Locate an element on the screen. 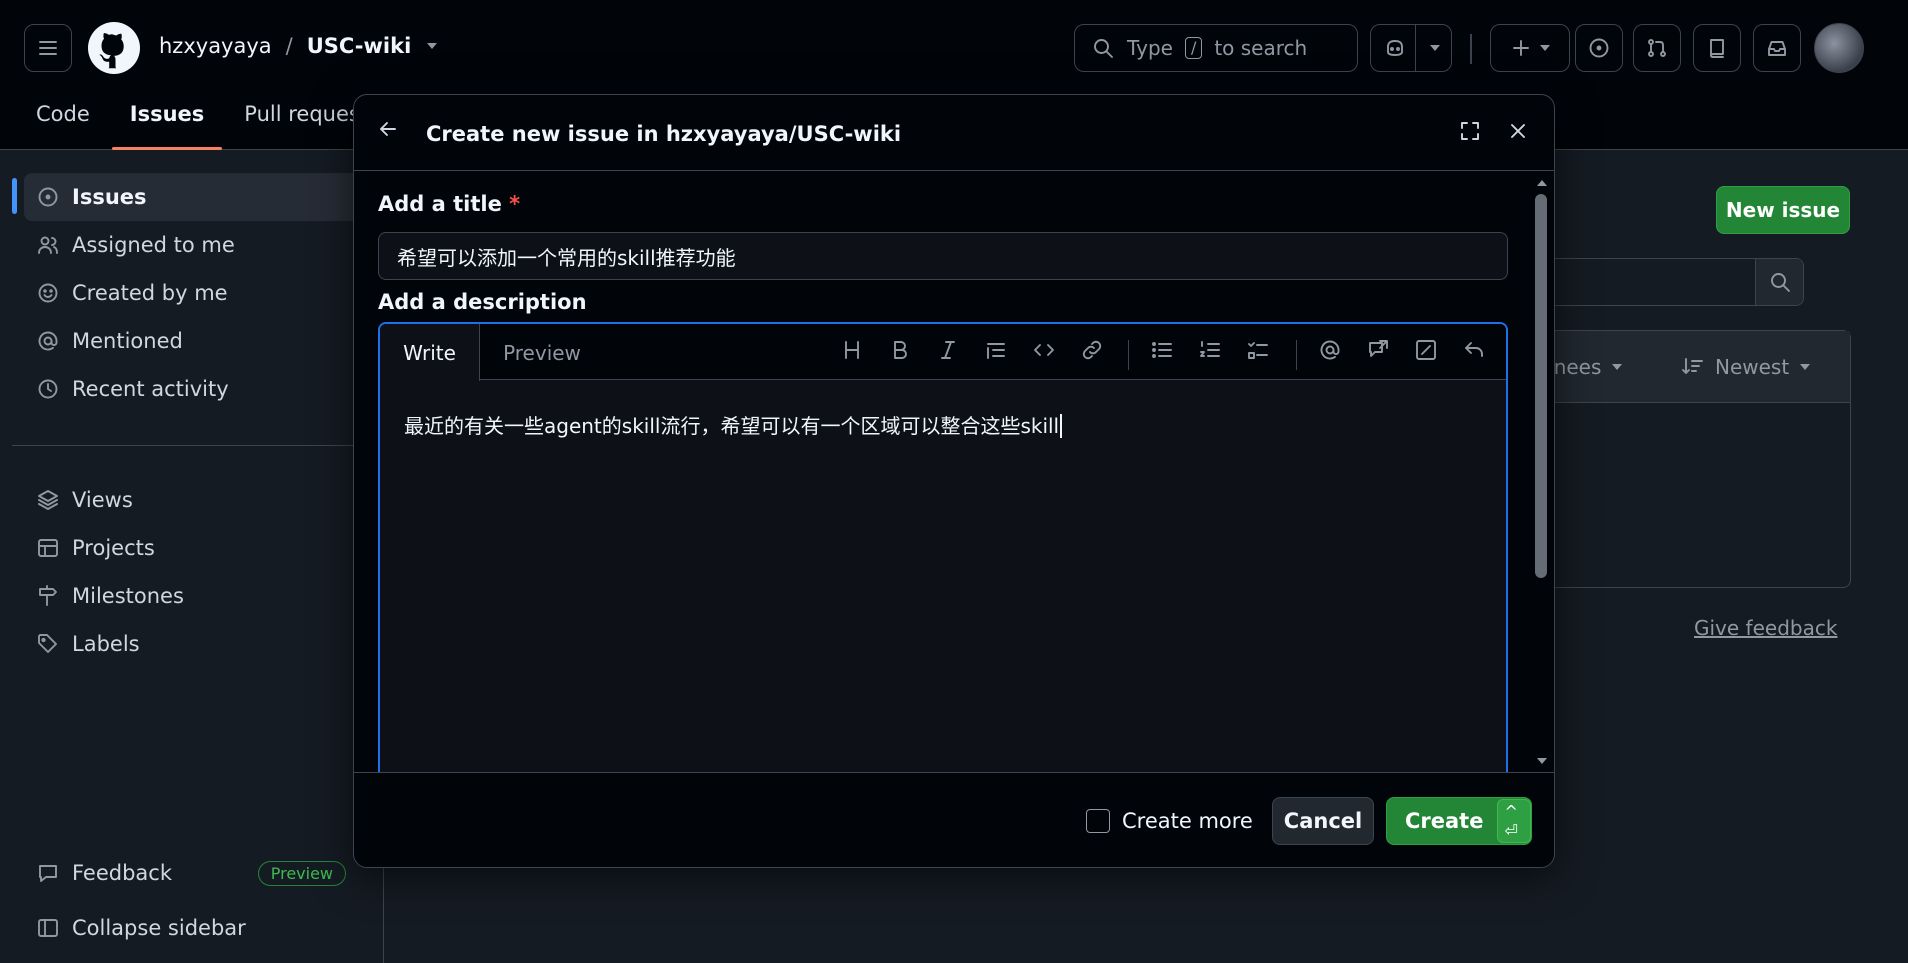 The image size is (1908, 963). sidebar-item-milestones: Milestones is located at coordinates (204, 596).